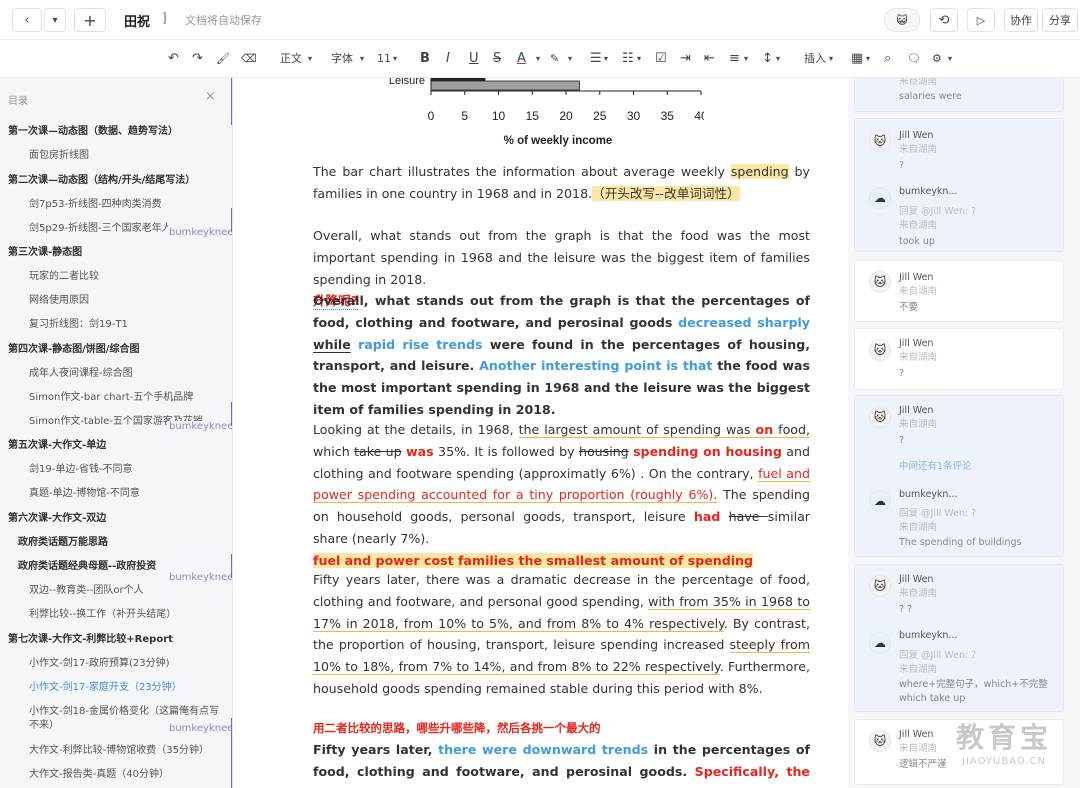 This screenshot has height=788, width=1080. Describe the element at coordinates (561, 728) in the screenshot. I see `paragraph-teacher-note: 用二者比较的思路，哪些升哪些降，然后各挑一个最大的` at that location.